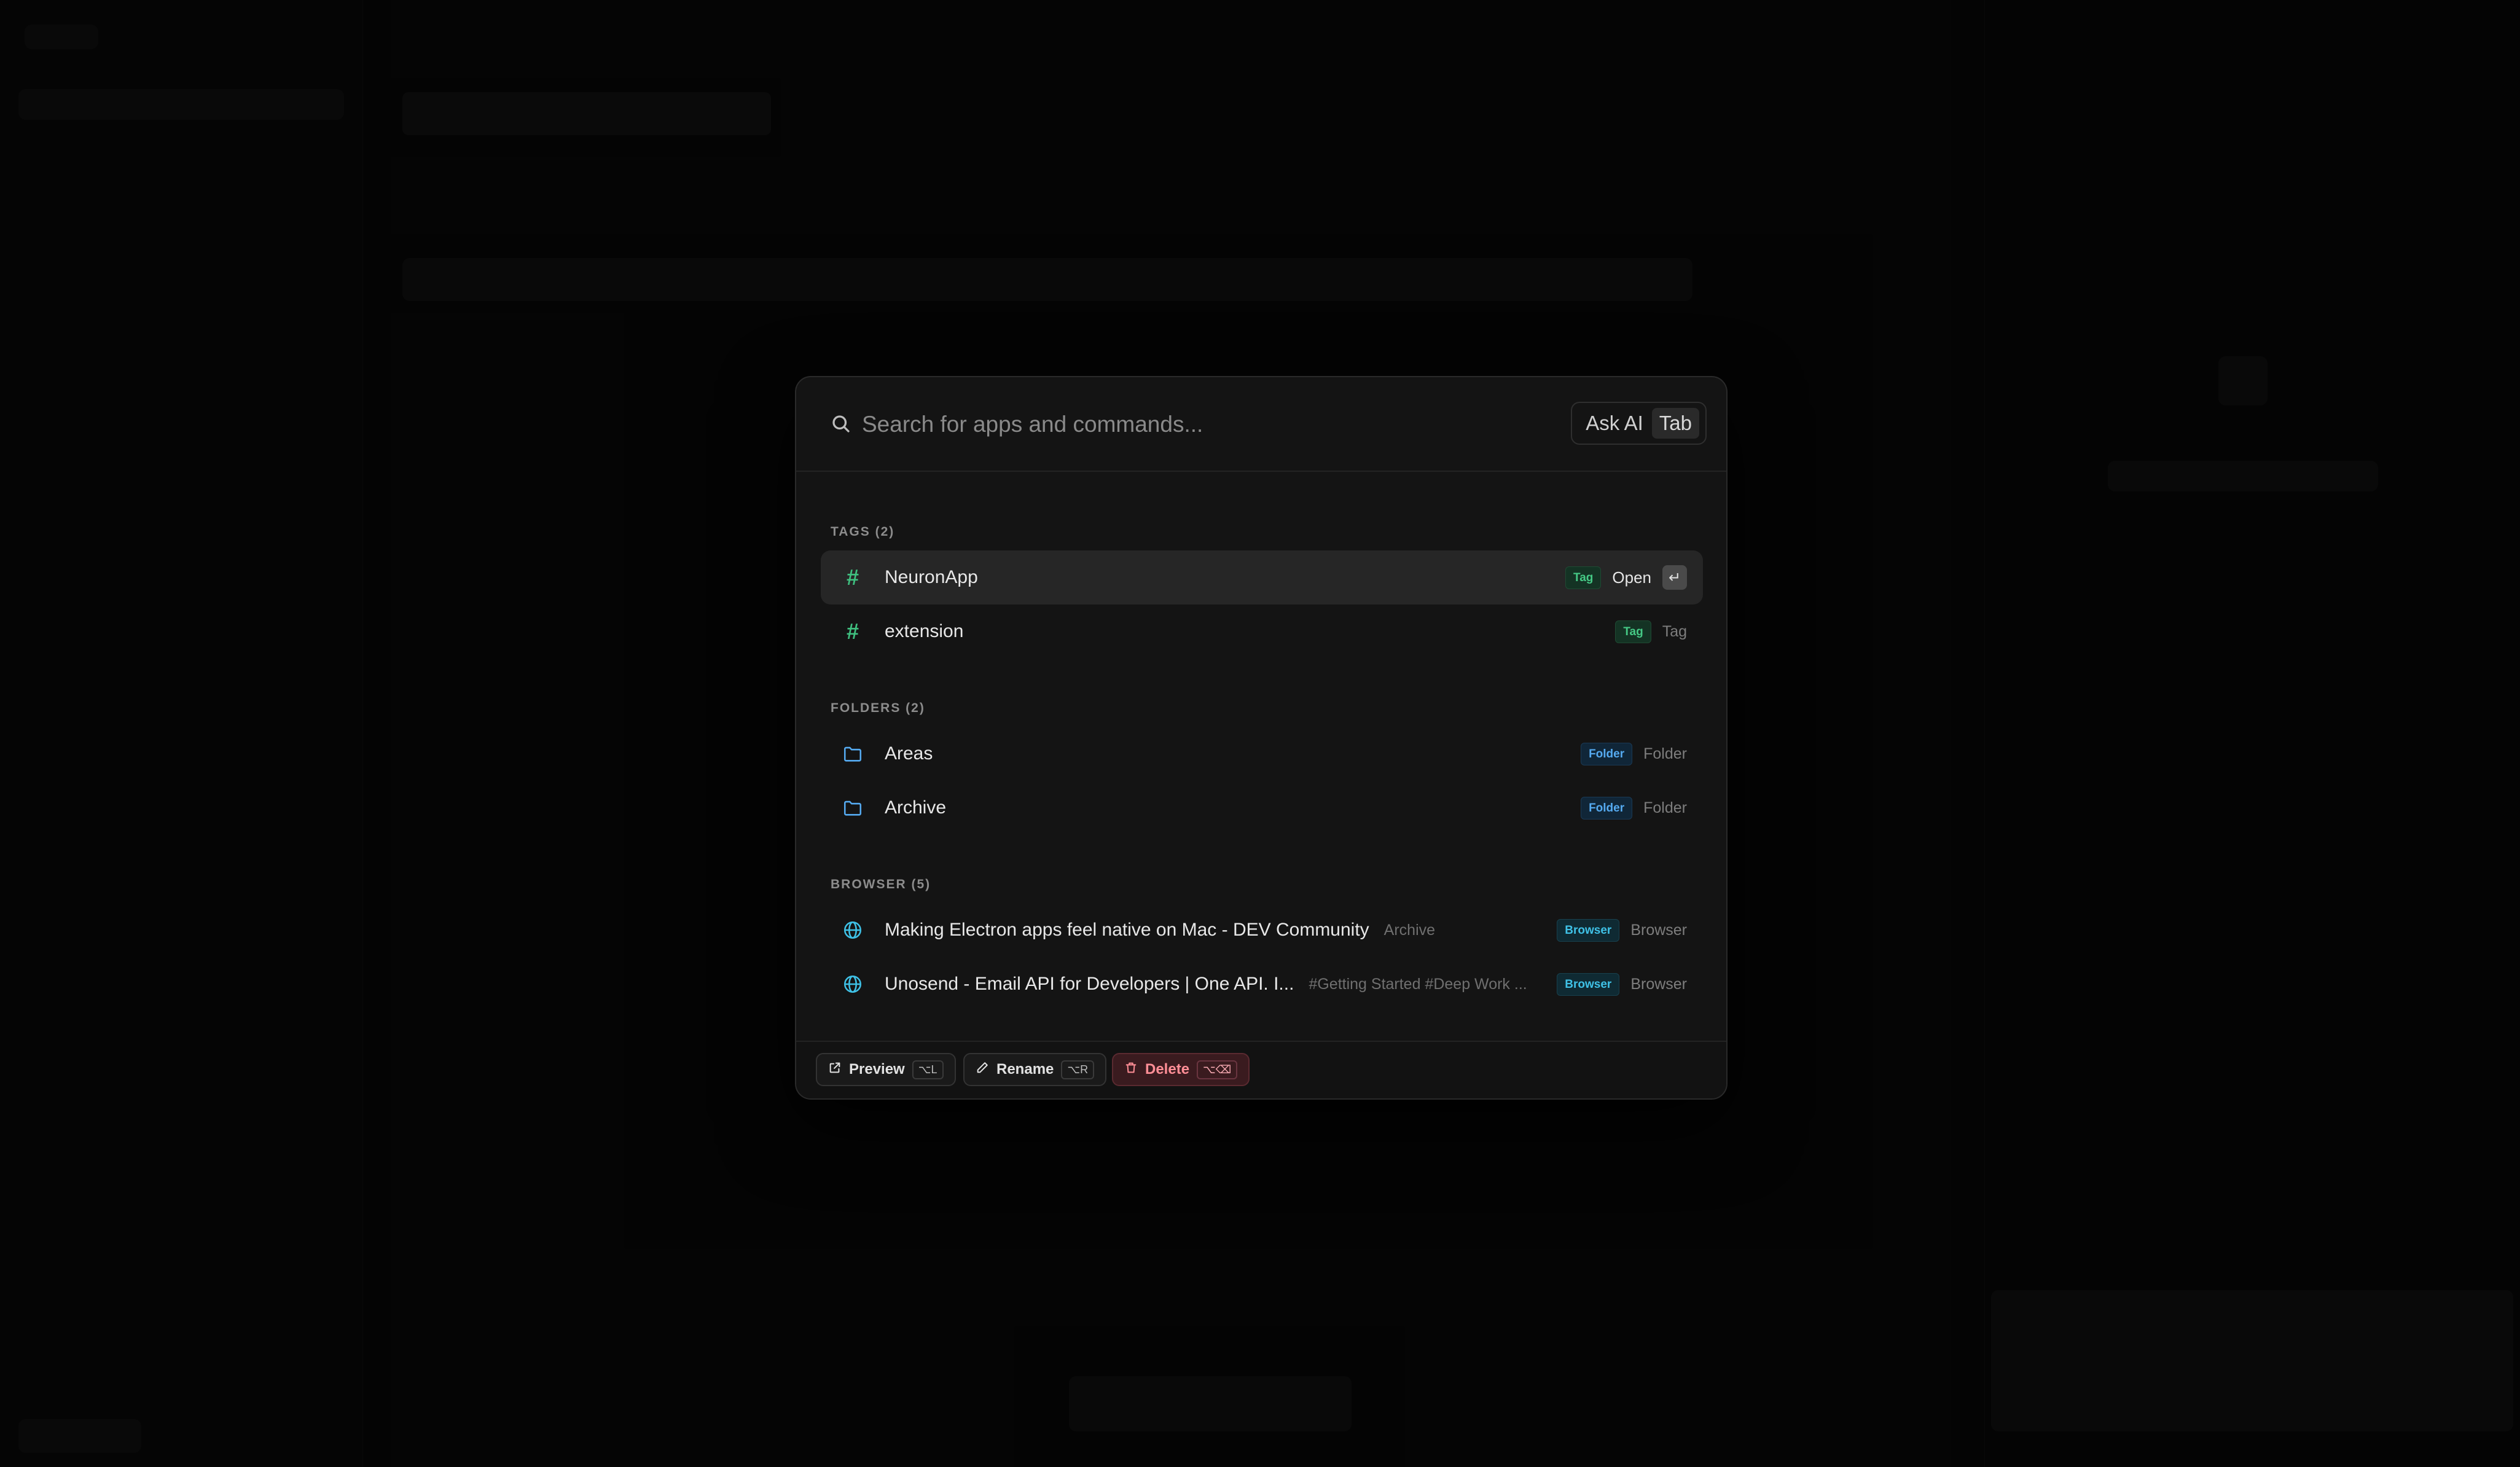 The height and width of the screenshot is (1467, 2520). I want to click on section-label-browser: BROWSER (5), so click(881, 884).